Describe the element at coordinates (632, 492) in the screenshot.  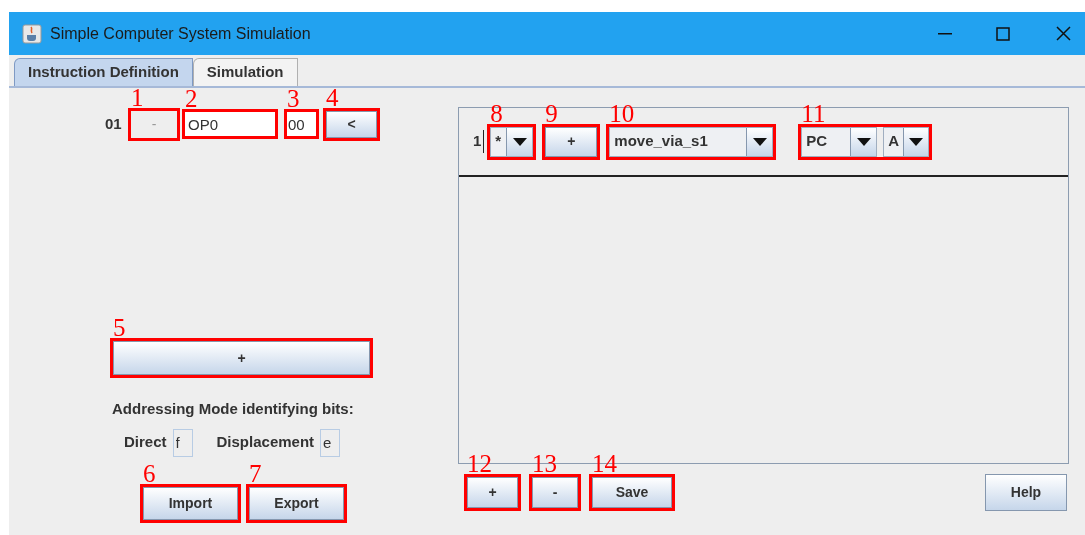
I see `button: Save` at that location.